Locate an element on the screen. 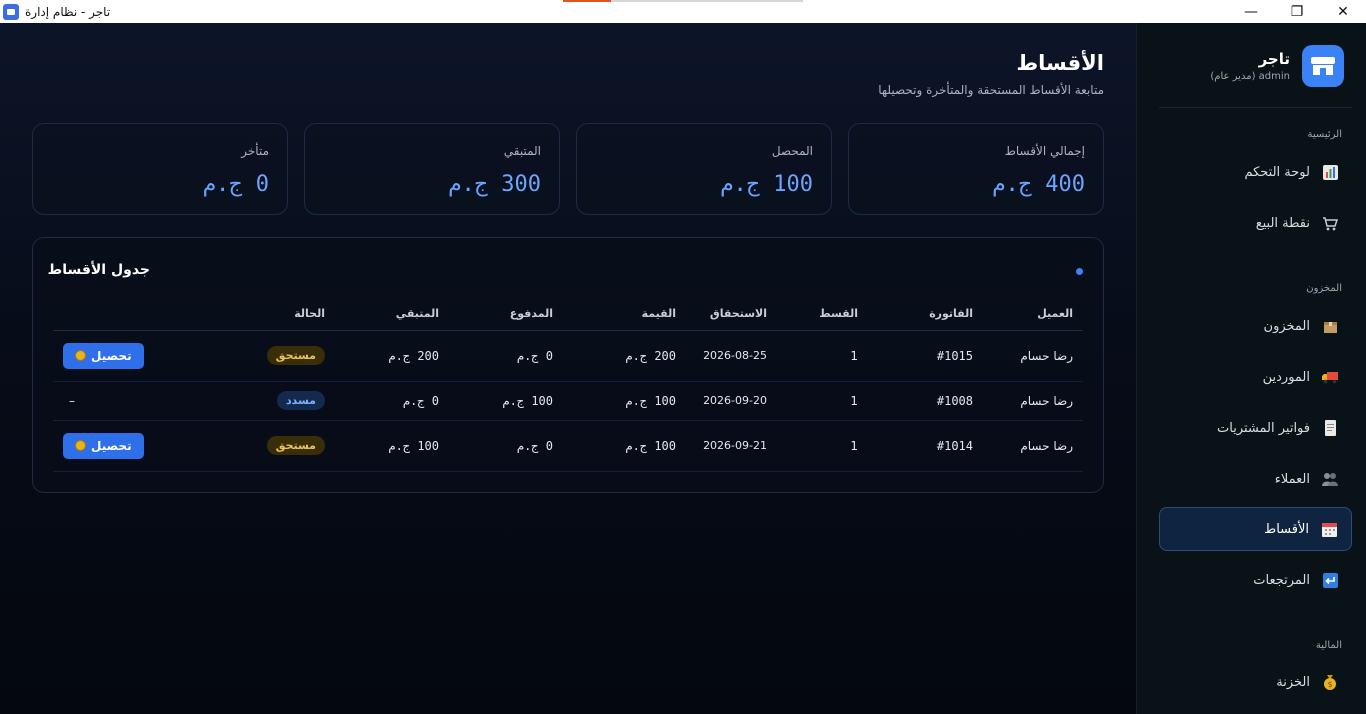 The width and height of the screenshot is (1366, 714). col-action is located at coordinates (137, 314).